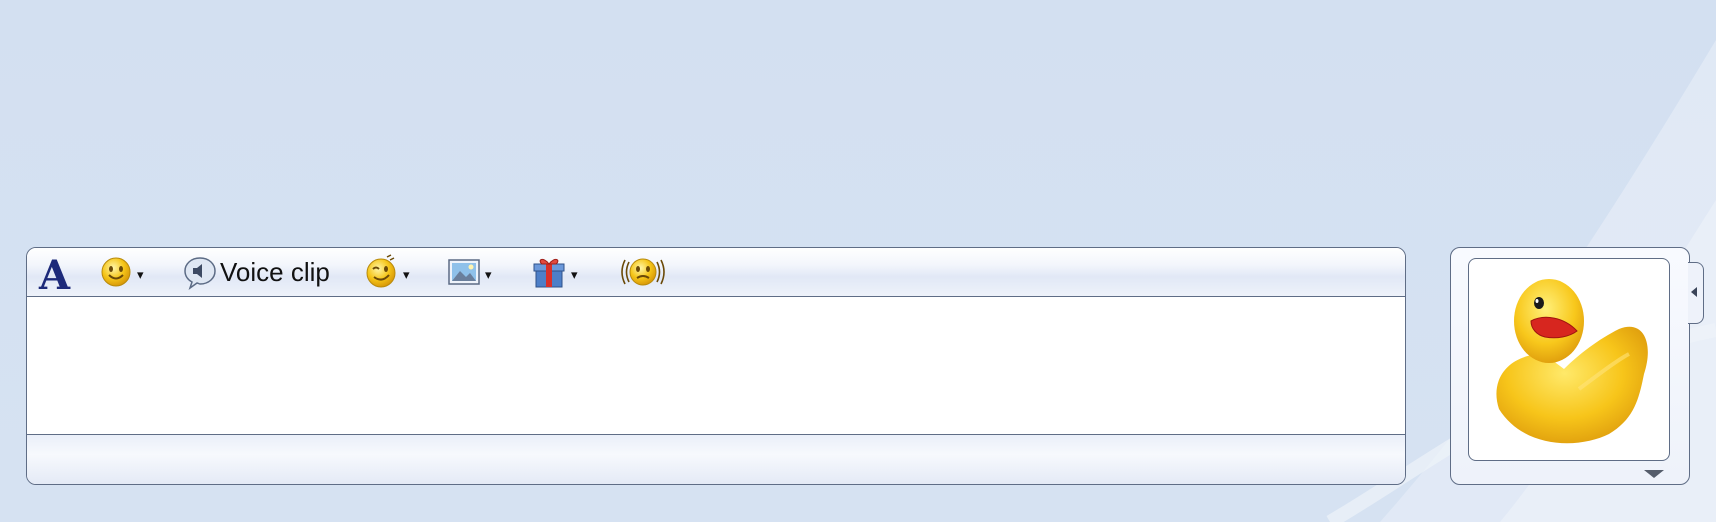 This screenshot has width=1716, height=522. I want to click on emoticon-button: ▾, so click(121, 272).